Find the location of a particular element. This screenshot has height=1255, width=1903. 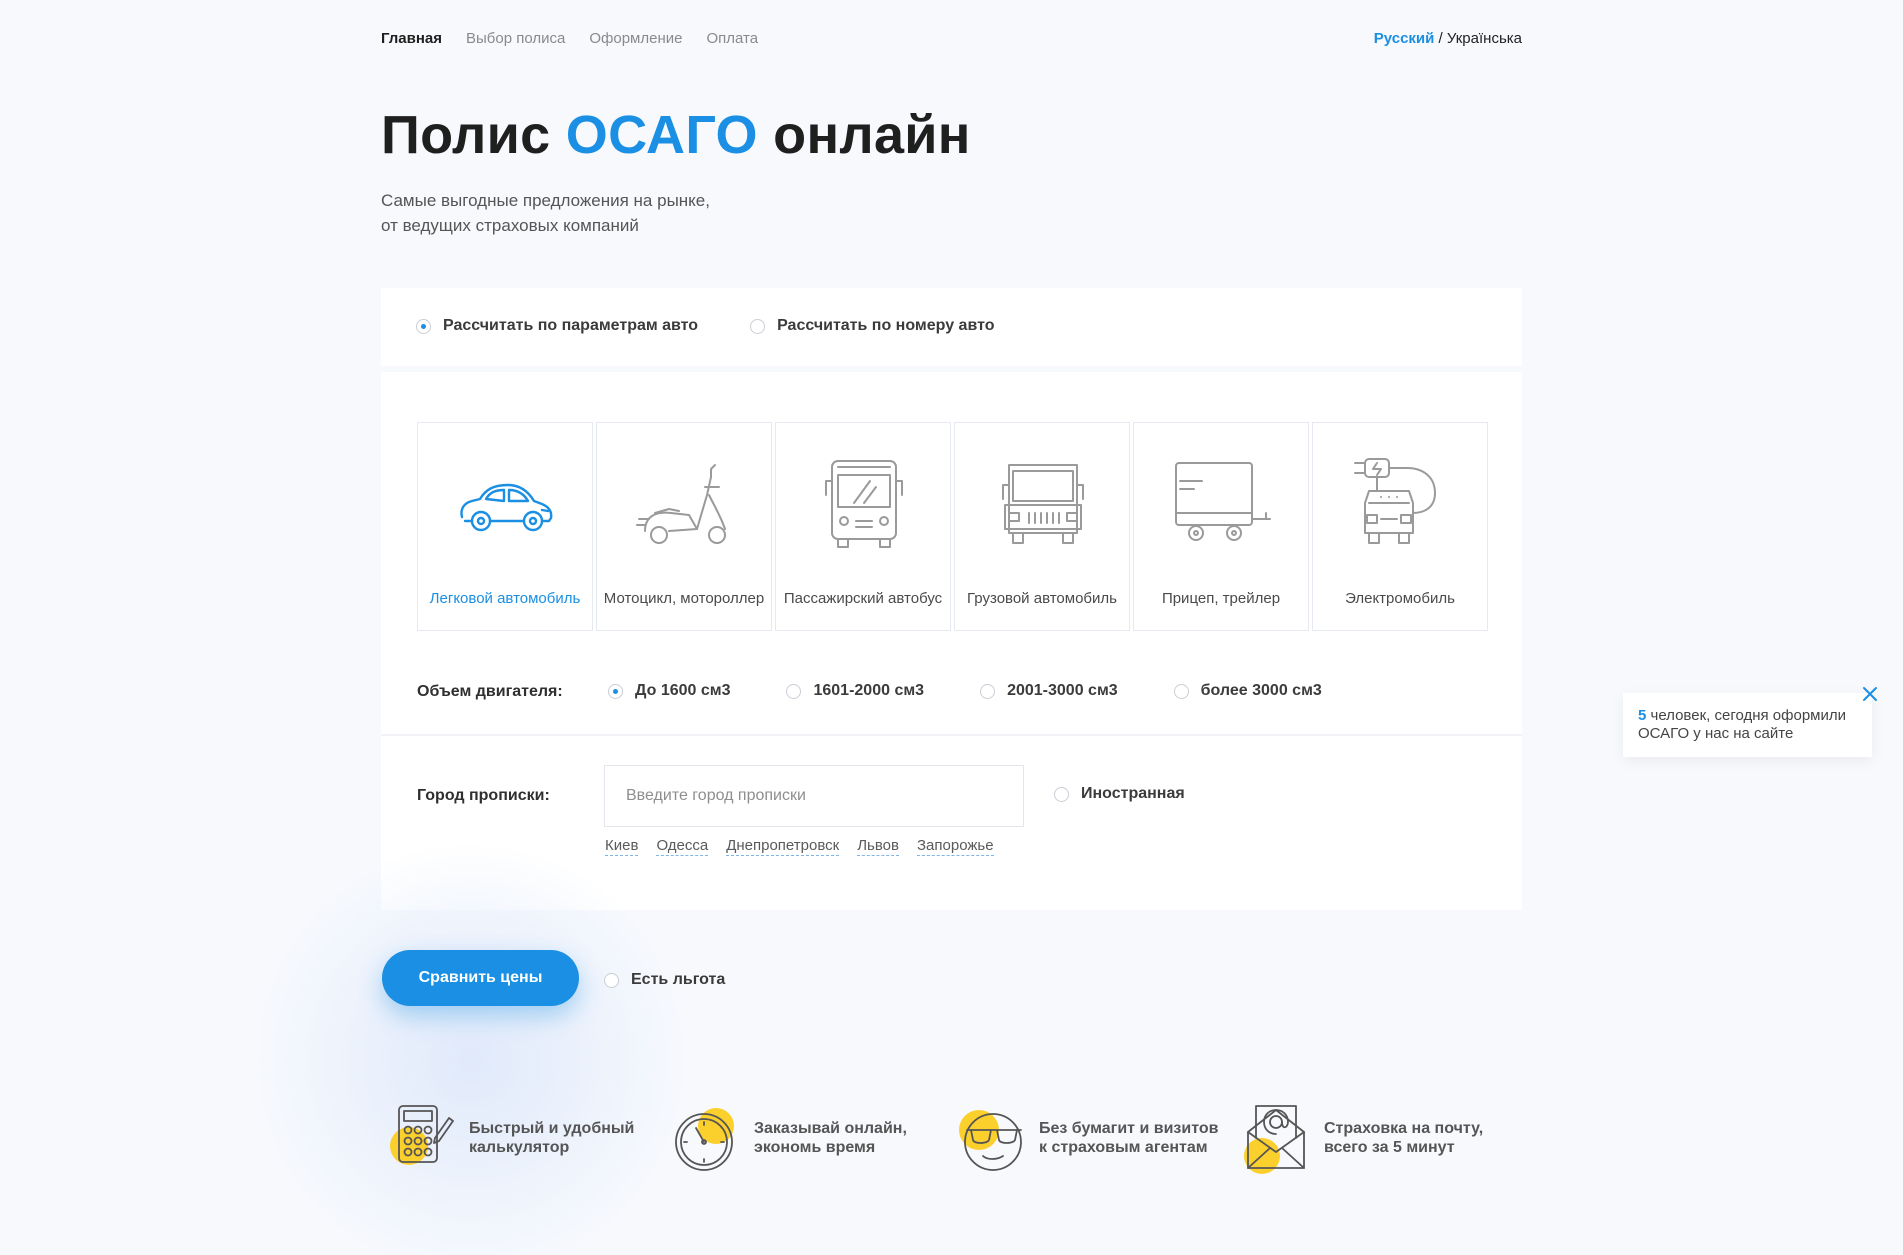

has-benefit-radio: Есть льгота is located at coordinates (664, 980).